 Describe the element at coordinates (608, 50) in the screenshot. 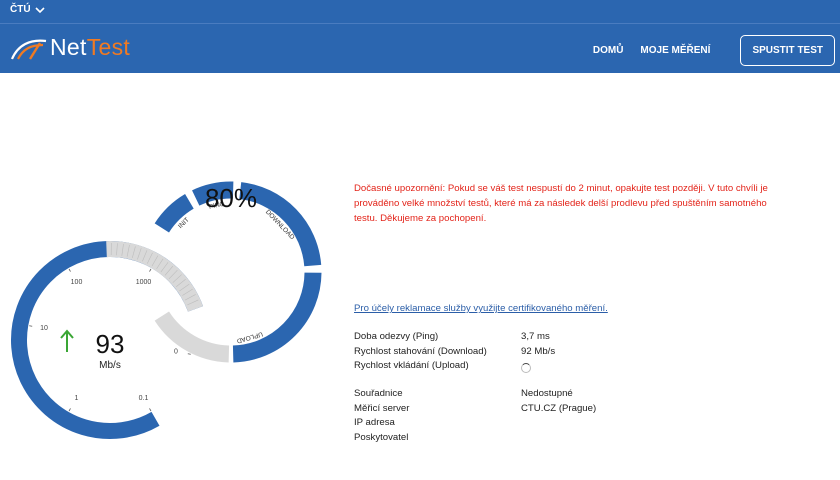

I see `nav-home: DOMŮ` at that location.